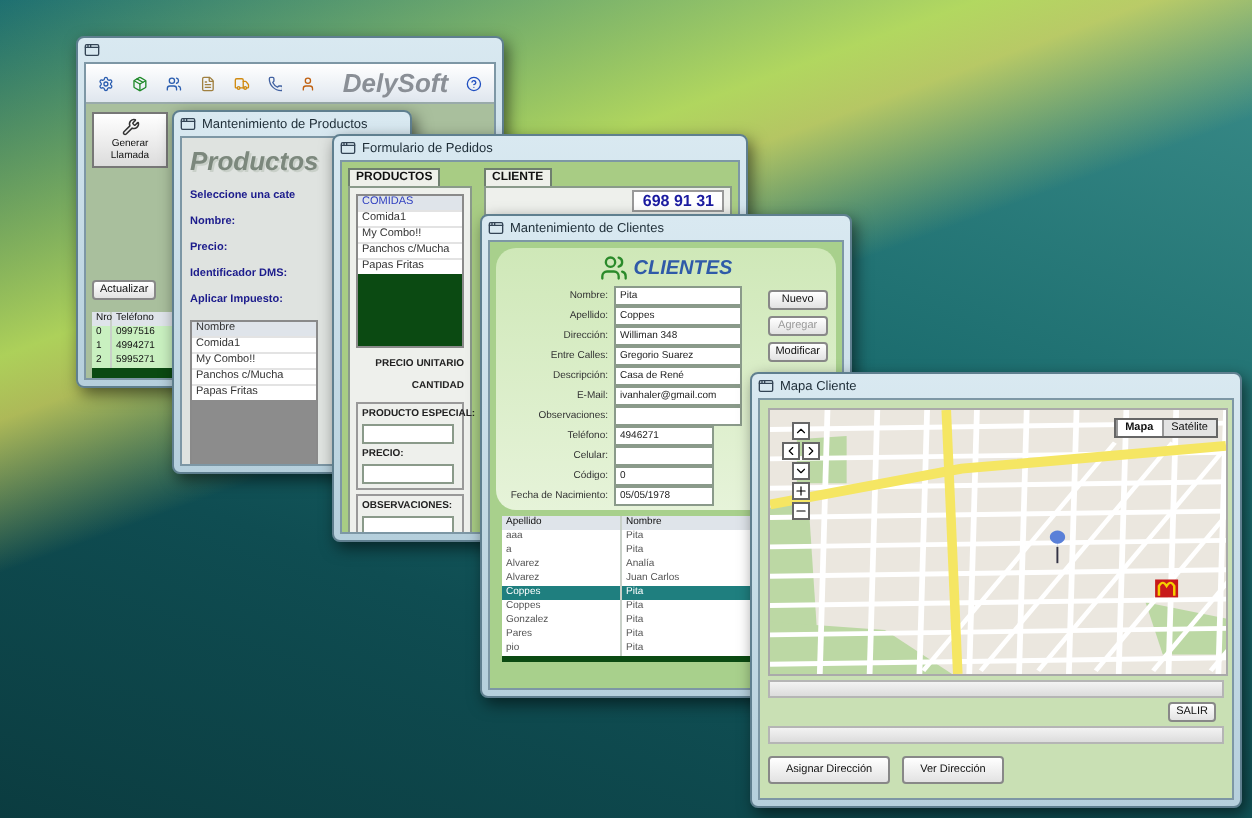 This screenshot has width=1252, height=818. I want to click on up-icon, so click(801, 431).